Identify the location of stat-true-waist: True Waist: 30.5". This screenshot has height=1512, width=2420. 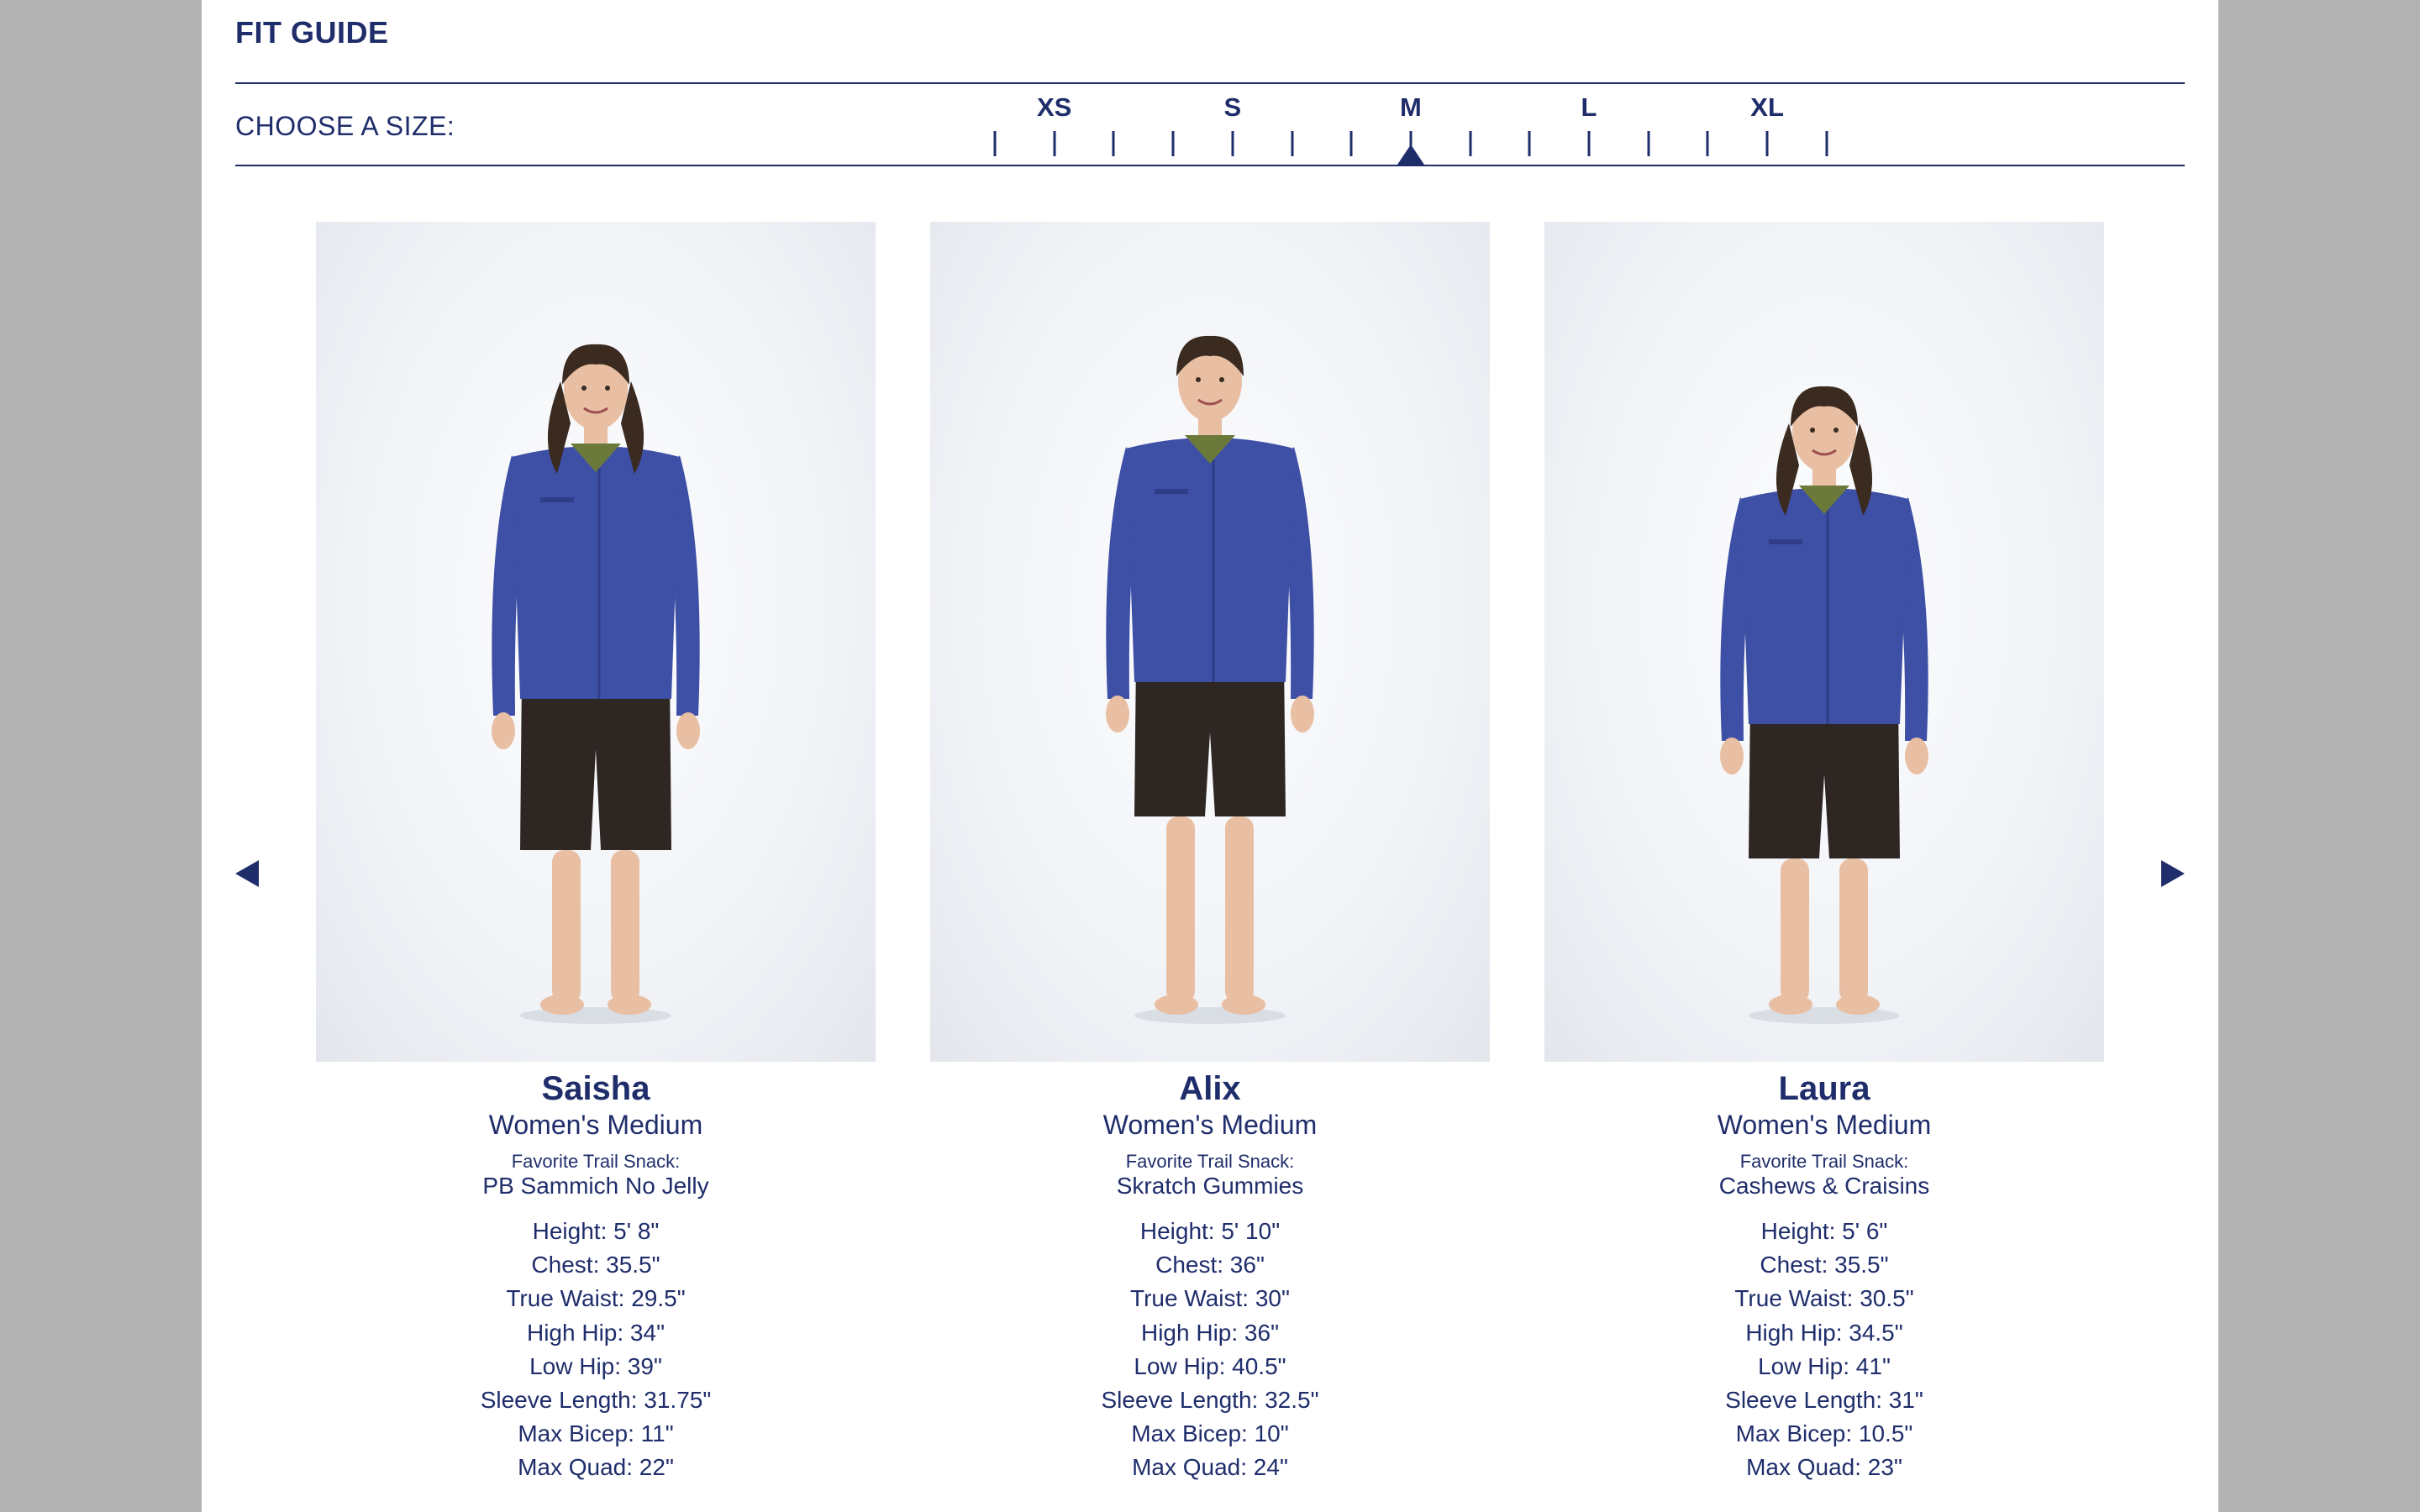
(1824, 1298).